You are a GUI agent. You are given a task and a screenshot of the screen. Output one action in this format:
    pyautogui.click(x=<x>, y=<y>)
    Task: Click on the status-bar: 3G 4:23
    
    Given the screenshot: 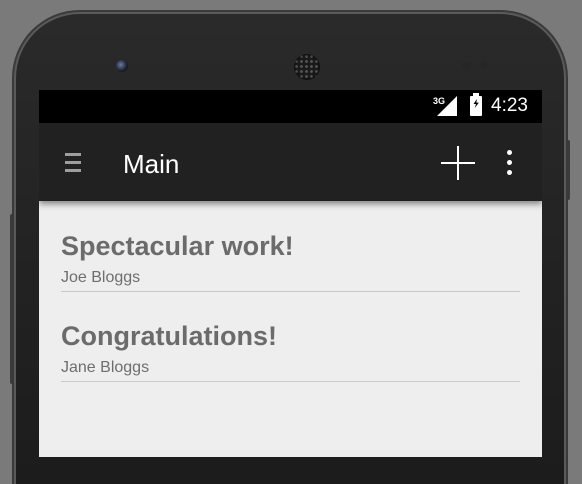 What is the action you would take?
    pyautogui.click(x=290, y=106)
    